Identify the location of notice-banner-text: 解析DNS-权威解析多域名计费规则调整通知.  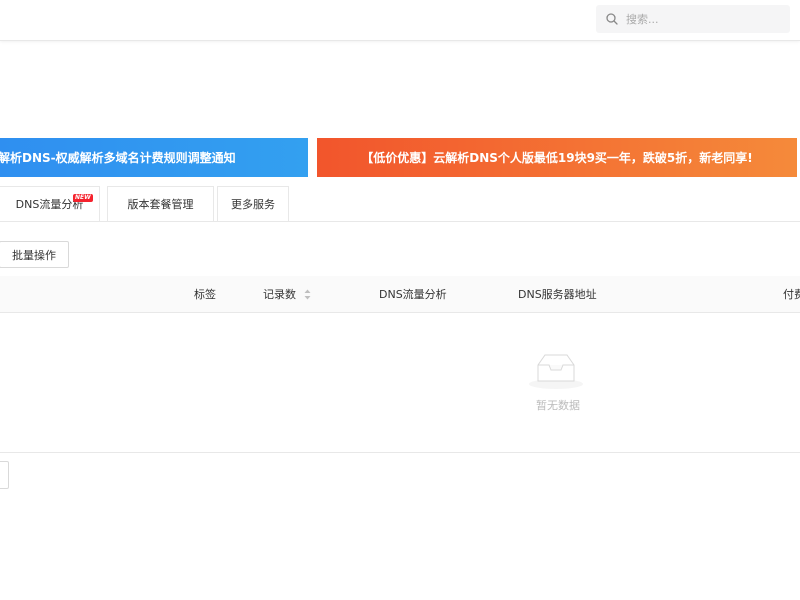
(118, 158).